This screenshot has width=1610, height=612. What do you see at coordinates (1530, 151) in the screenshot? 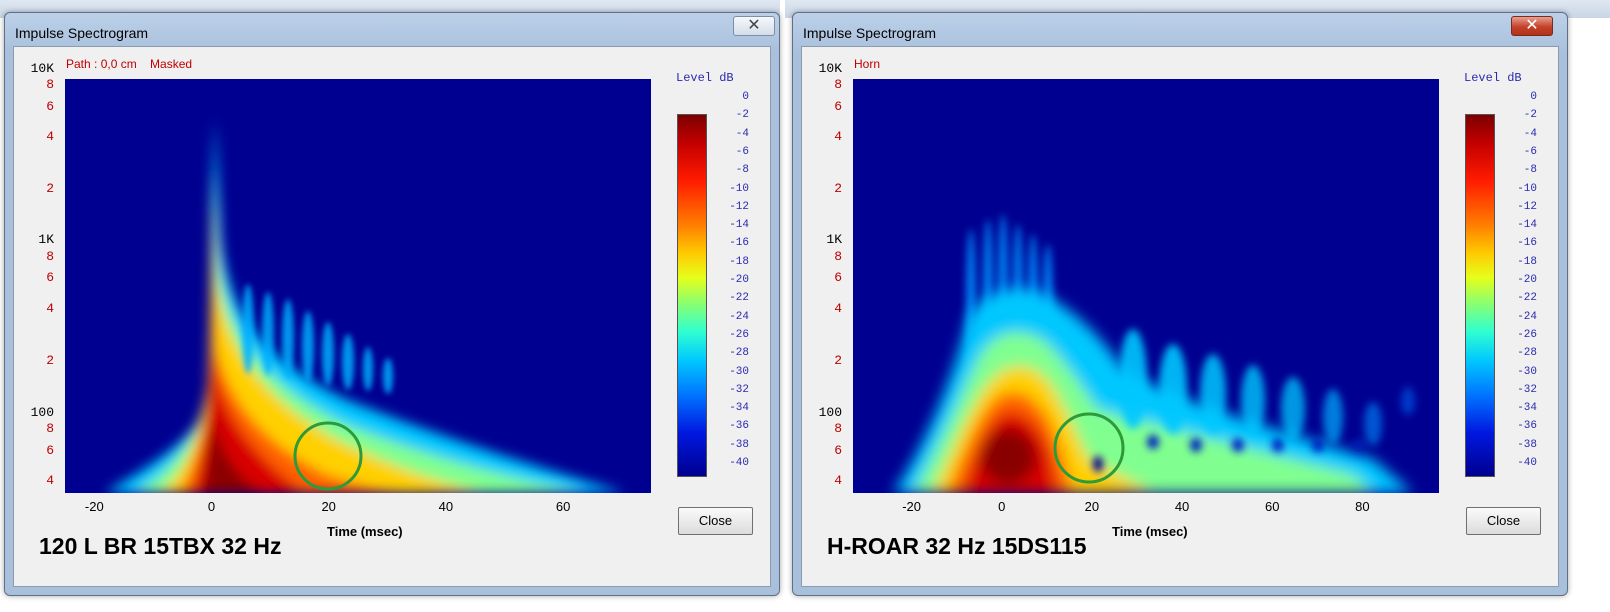
I see `colorbar-tick-label: -6` at bounding box center [1530, 151].